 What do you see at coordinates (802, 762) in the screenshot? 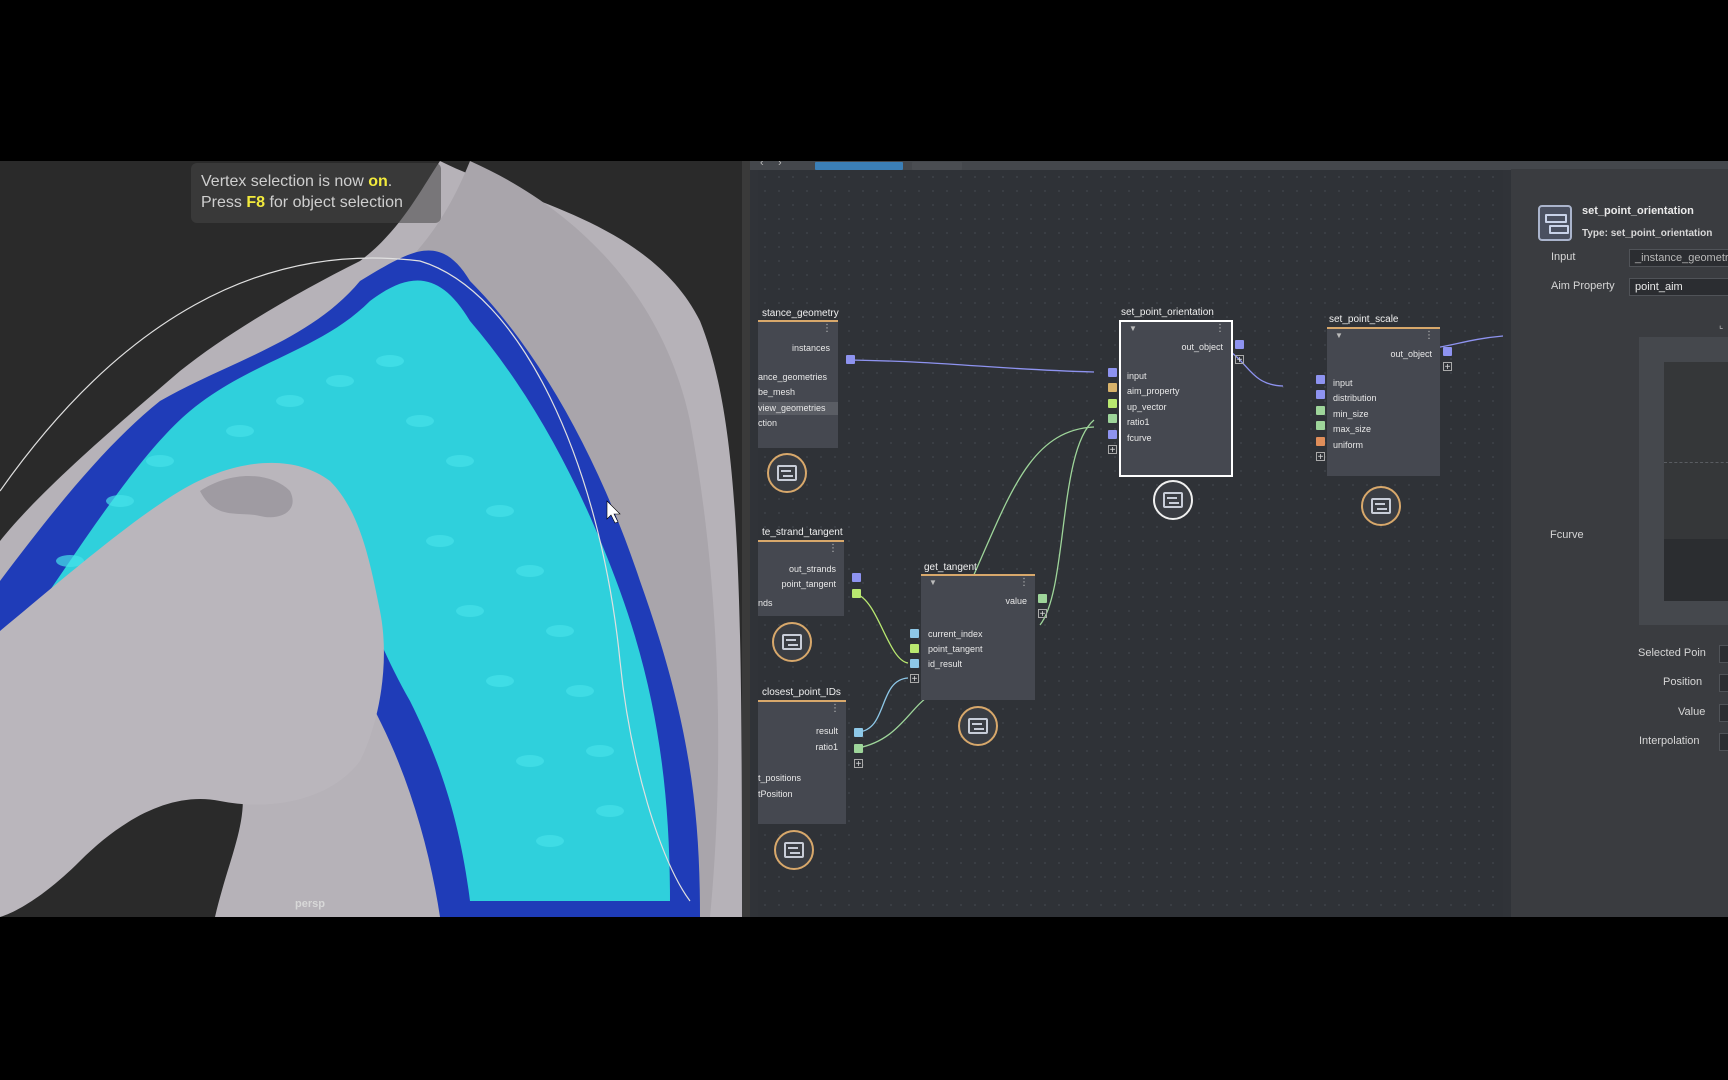
I see `node-closest-point: ⋮ result ratio1 t_positions tPosition` at bounding box center [802, 762].